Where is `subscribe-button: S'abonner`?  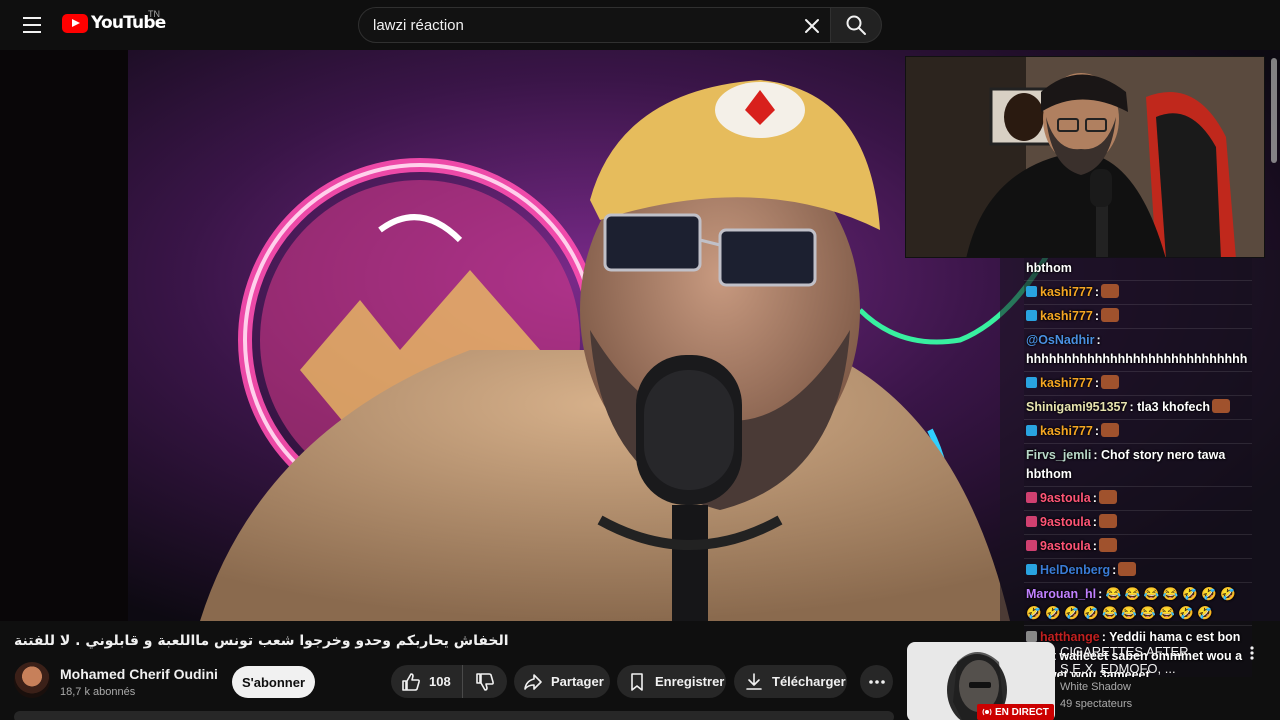 subscribe-button: S'abonner is located at coordinates (273, 682).